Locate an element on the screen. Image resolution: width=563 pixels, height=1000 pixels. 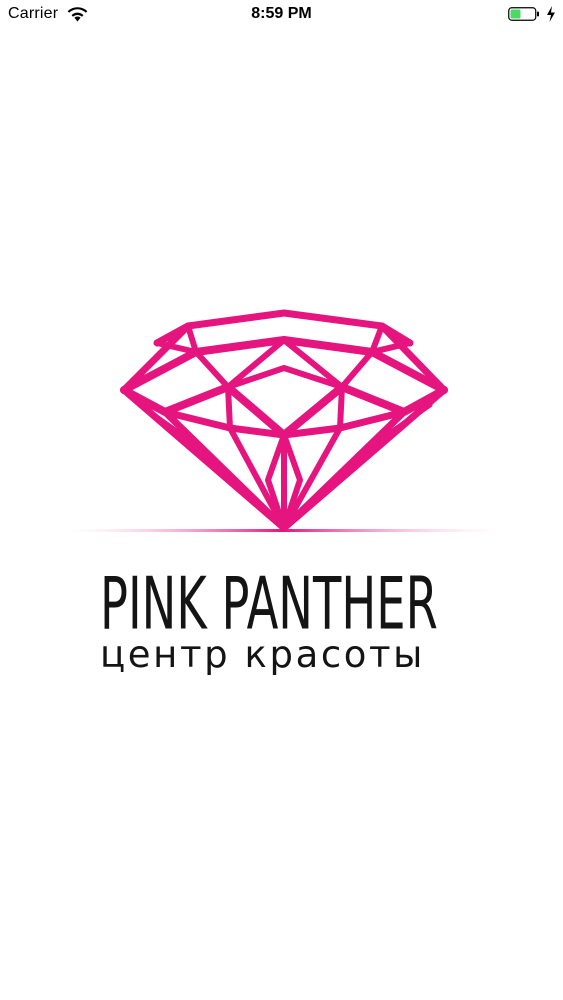
brand-tagline: центр красоты is located at coordinates (262, 654).